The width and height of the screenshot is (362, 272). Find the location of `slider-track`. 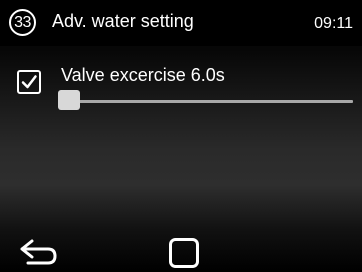

slider-track is located at coordinates (207, 101).